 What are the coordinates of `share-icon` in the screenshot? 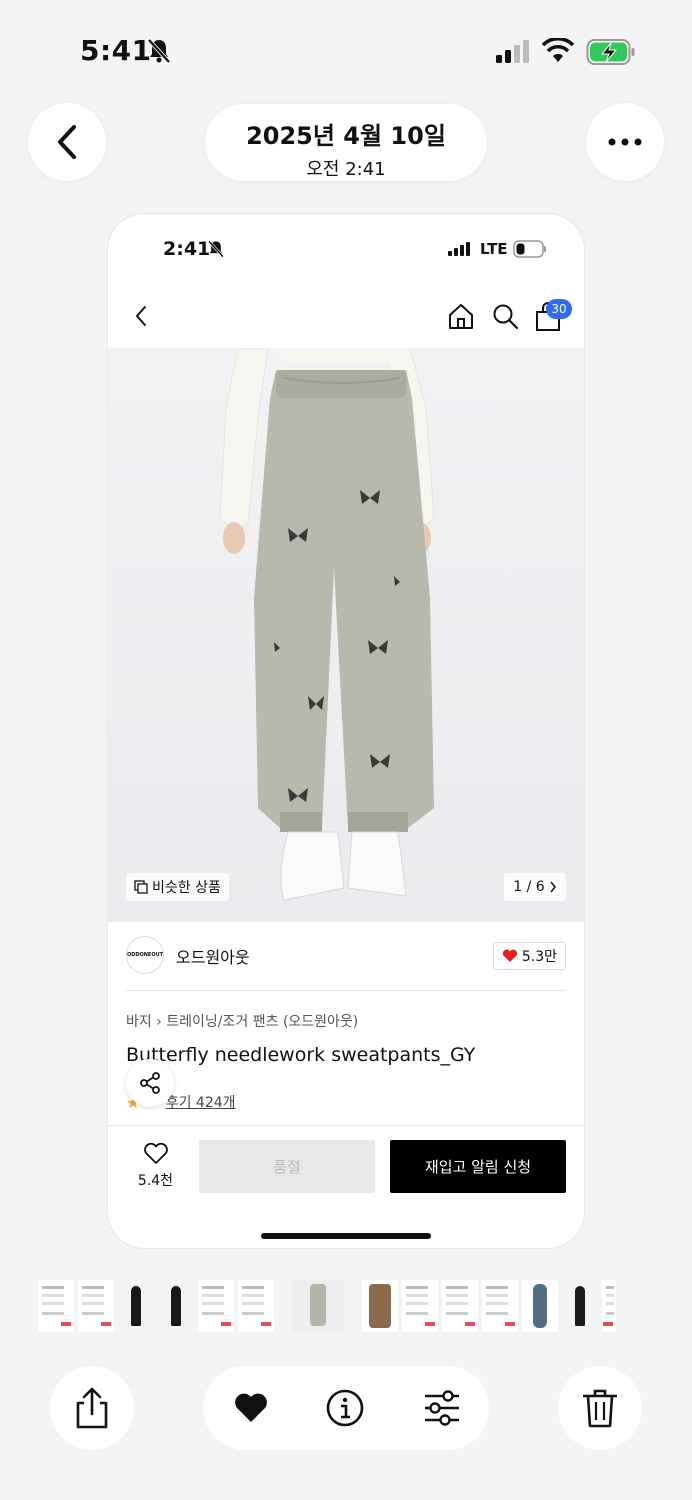 It's located at (92, 1408).